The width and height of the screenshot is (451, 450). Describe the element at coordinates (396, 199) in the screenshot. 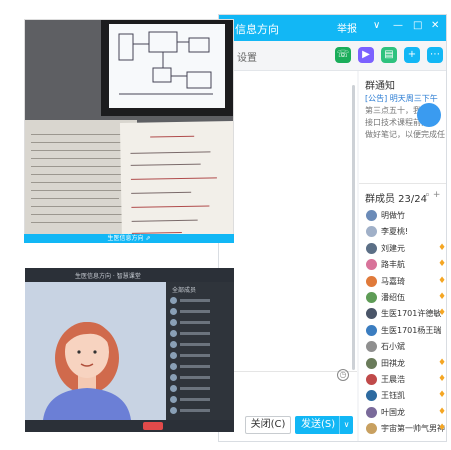

I see `member-count: 群成员 23/24` at that location.